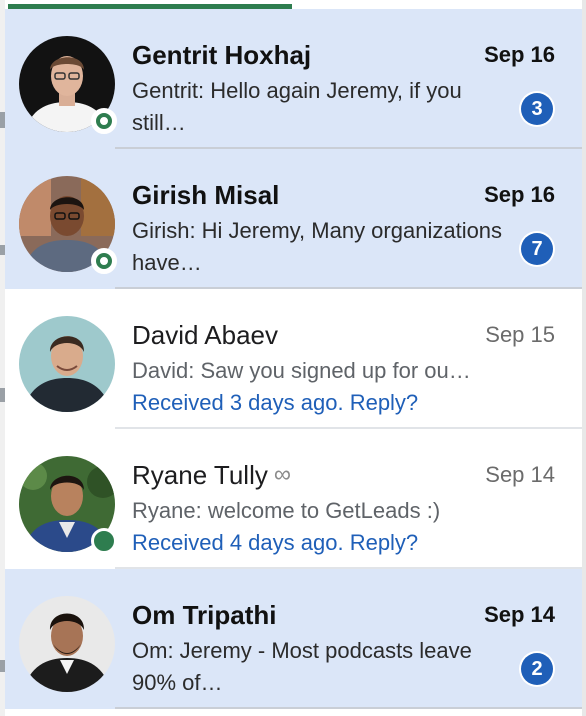  I want to click on contact-name: David Abaev, so click(205, 335).